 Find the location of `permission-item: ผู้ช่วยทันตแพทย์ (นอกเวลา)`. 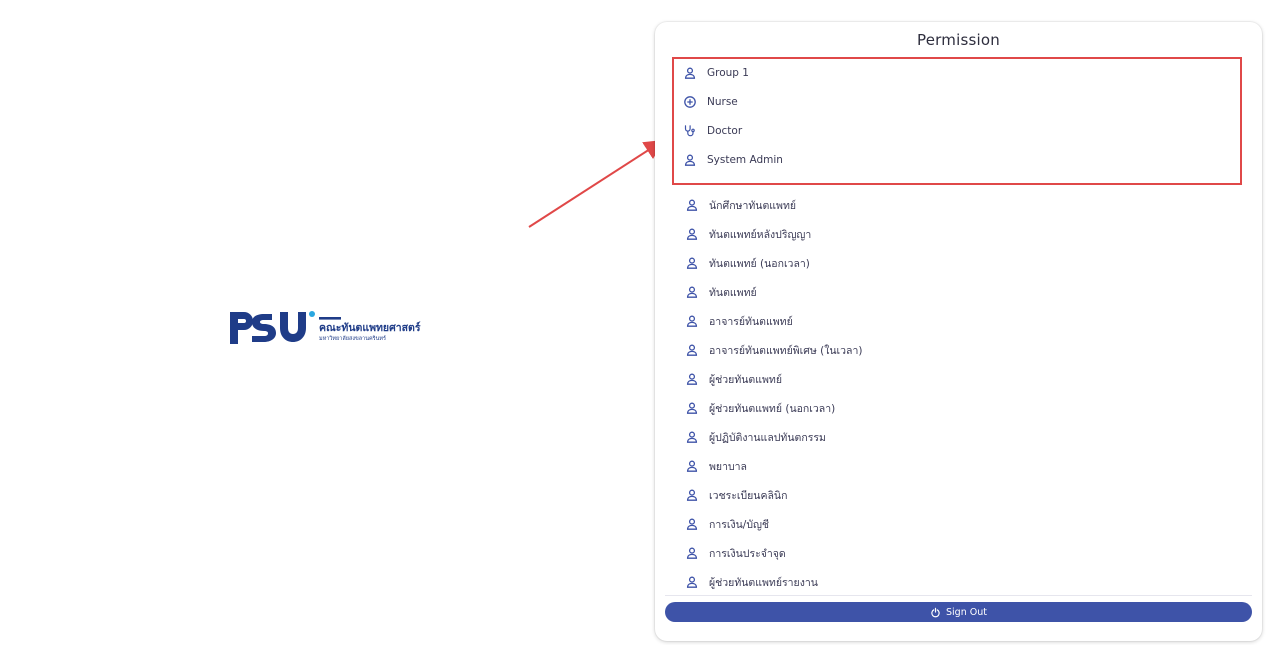

permission-item: ผู้ช่วยทันตแพทย์ (นอกเวลา) is located at coordinates (760, 408).